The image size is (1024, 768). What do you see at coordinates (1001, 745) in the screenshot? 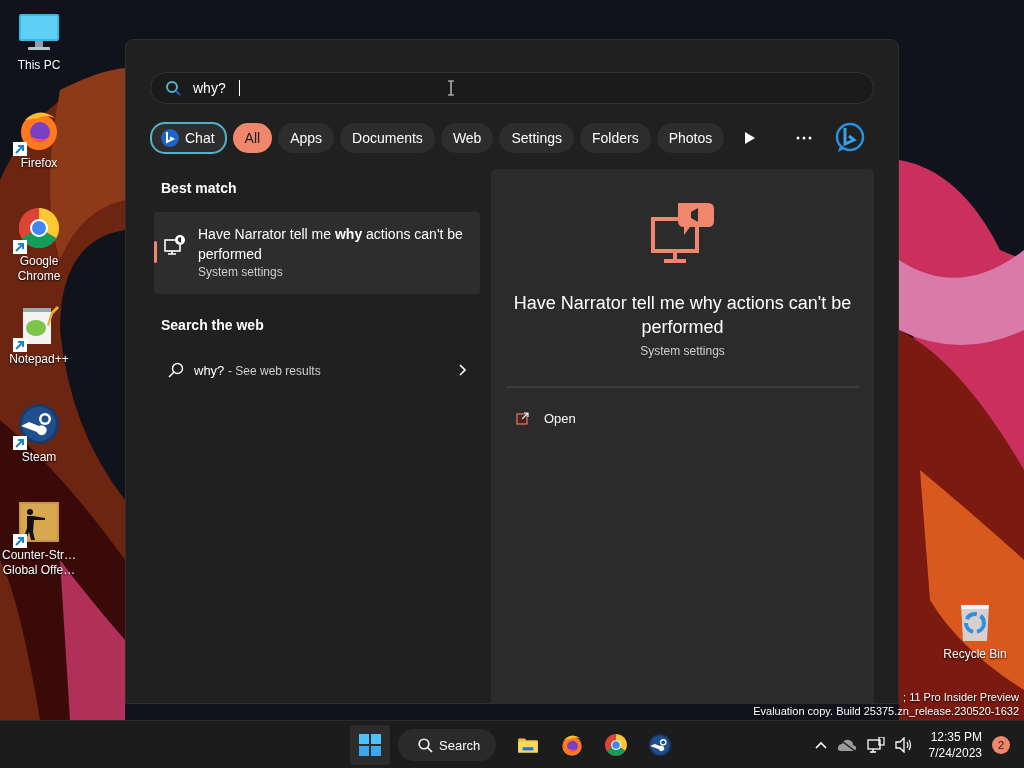
I see `notification-badge: 2` at bounding box center [1001, 745].